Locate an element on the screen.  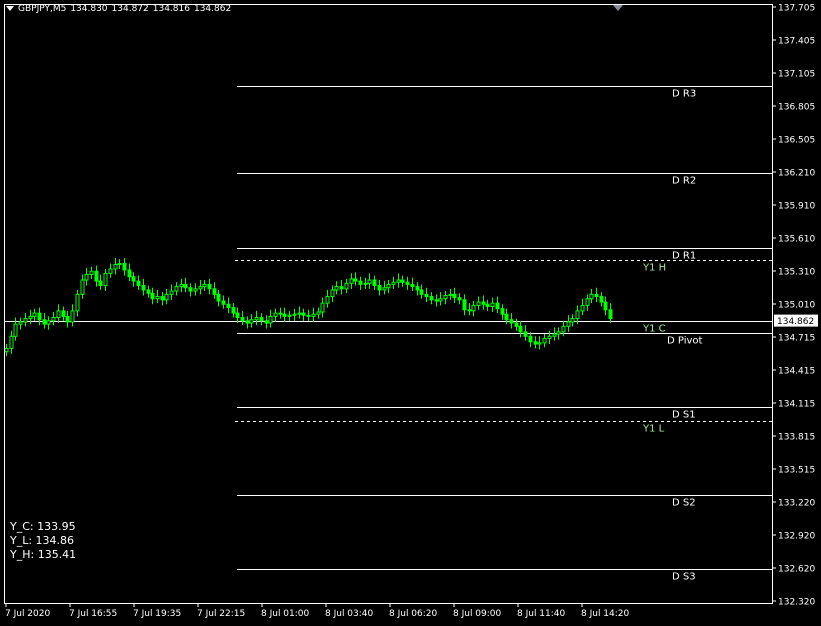
info-y-c: Y_C: 133.95 is located at coordinates (43, 526).